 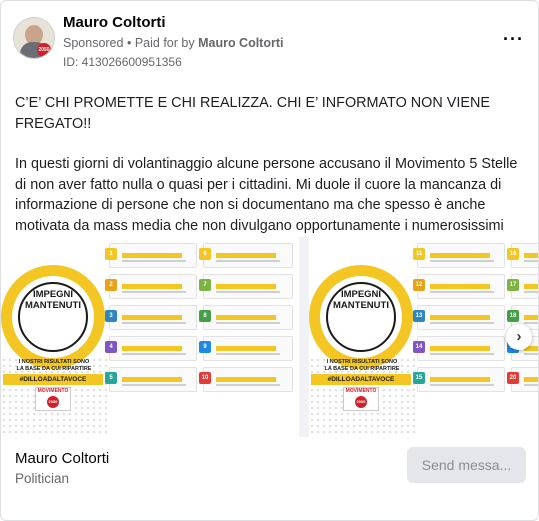 I want to click on page-name: Mauro Coltorti, so click(x=114, y=22).